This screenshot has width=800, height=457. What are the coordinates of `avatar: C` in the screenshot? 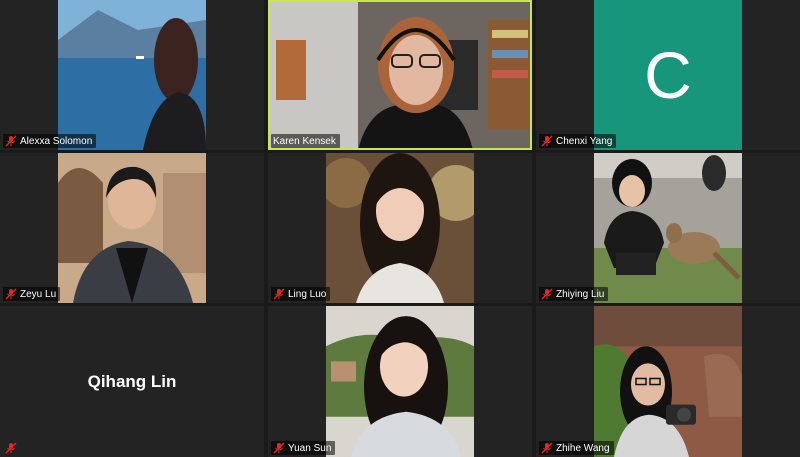 It's located at (668, 75).